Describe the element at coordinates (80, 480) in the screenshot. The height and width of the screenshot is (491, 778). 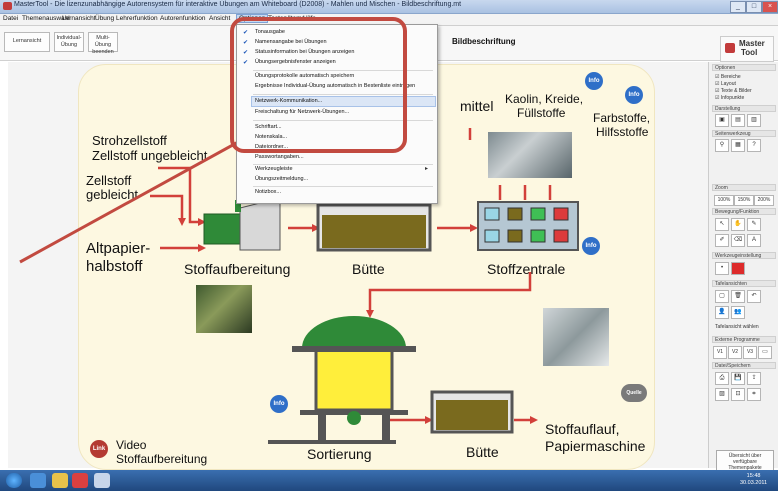
I see `mastertool-taskbar-icon` at that location.